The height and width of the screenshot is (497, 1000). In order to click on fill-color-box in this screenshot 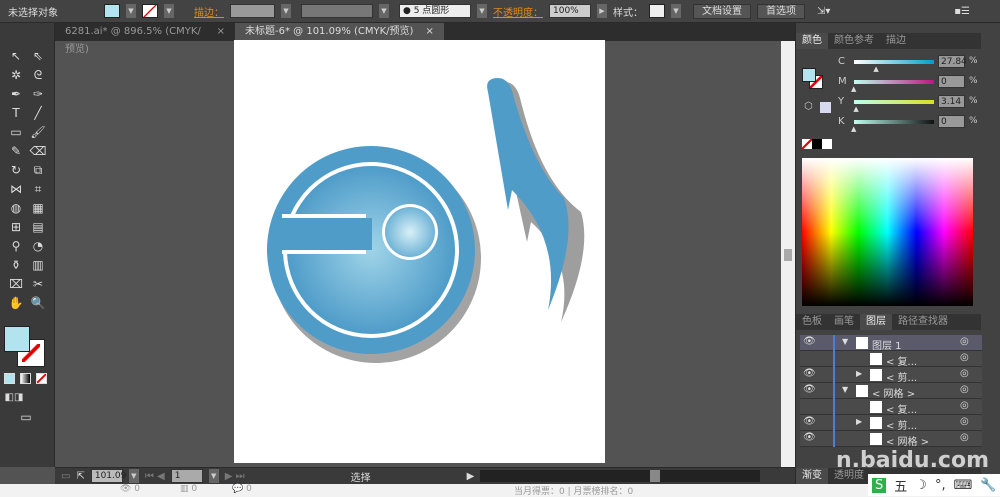, I will do `click(17, 339)`.